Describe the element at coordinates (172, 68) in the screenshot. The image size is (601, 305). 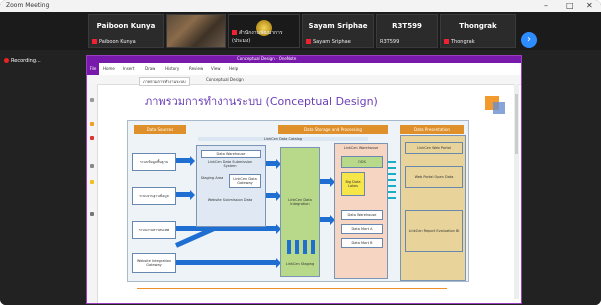
I see `ribbon-tab-history: History` at that location.